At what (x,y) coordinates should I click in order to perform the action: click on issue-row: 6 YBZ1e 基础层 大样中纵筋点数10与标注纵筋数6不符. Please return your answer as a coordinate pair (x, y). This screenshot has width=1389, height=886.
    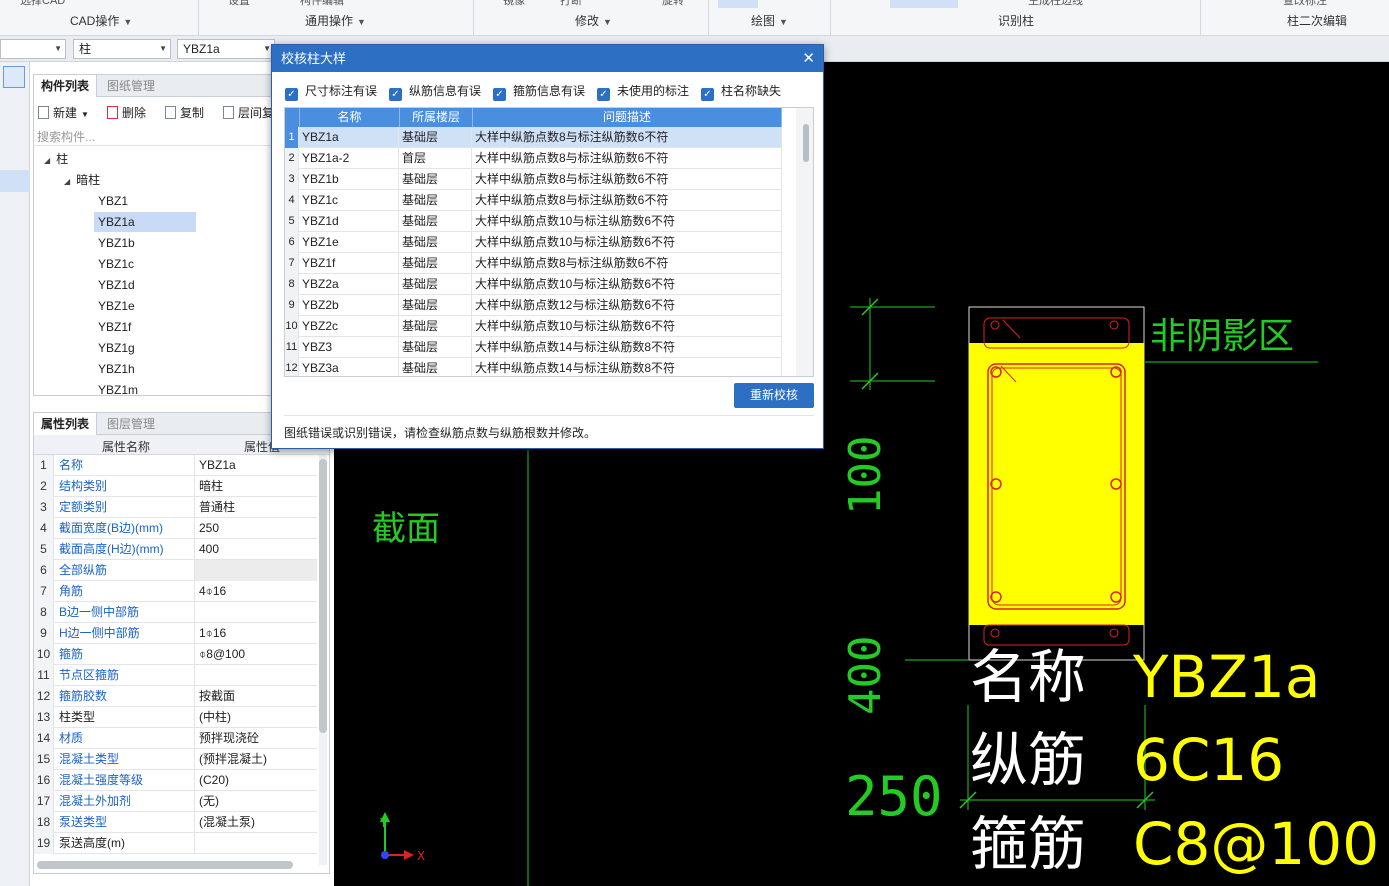
    Looking at the image, I should click on (533, 242).